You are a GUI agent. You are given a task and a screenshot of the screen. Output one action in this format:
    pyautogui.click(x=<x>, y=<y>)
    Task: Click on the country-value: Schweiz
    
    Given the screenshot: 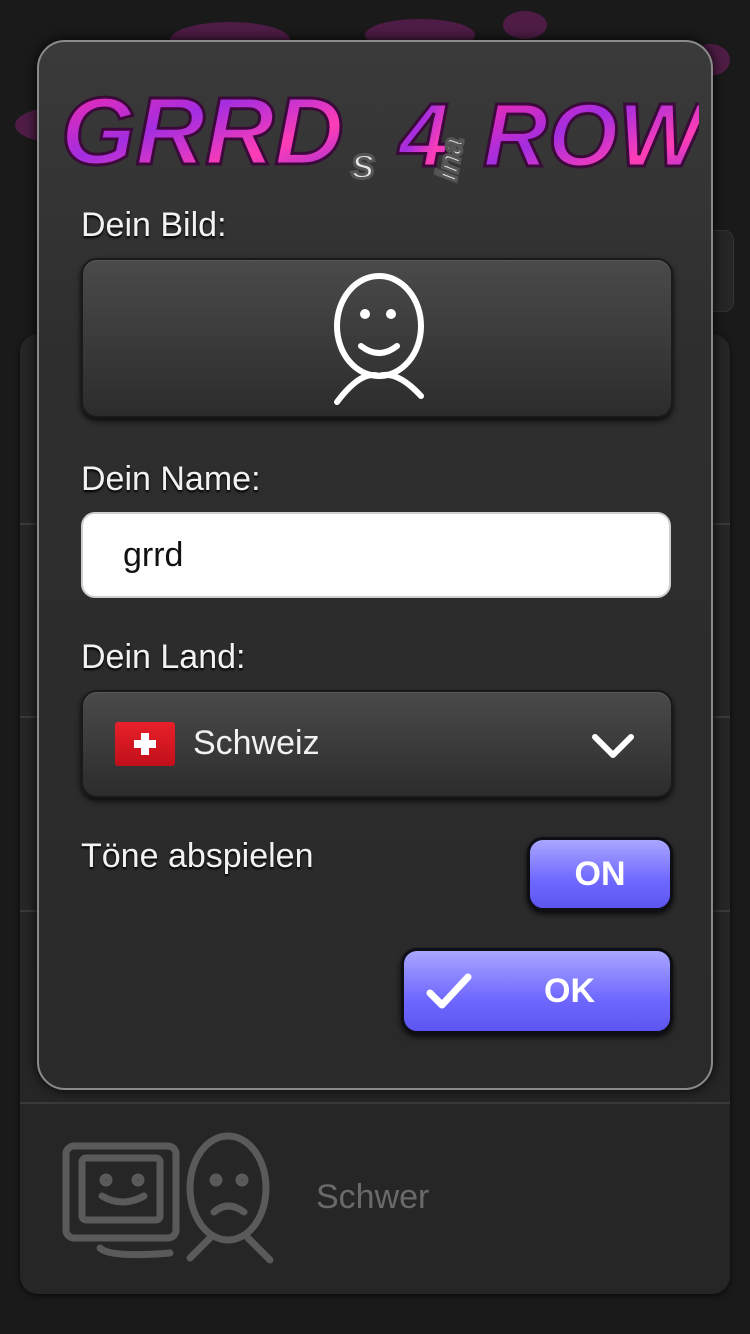 What is the action you would take?
    pyautogui.click(x=256, y=743)
    